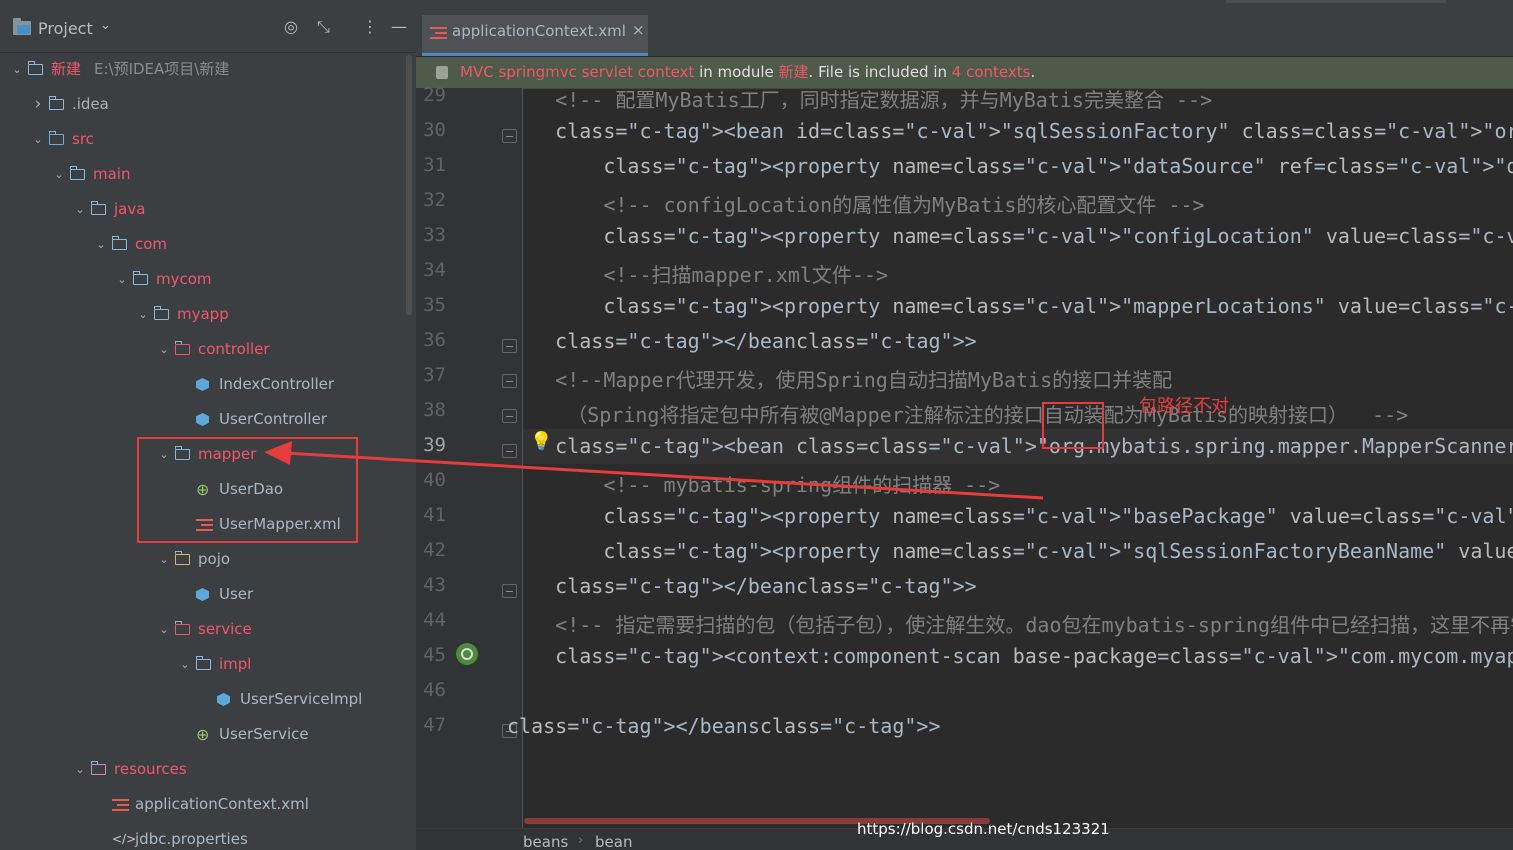 This screenshot has width=1513, height=850. What do you see at coordinates (273, 419) in the screenshot?
I see `tree-item-label: UserController` at bounding box center [273, 419].